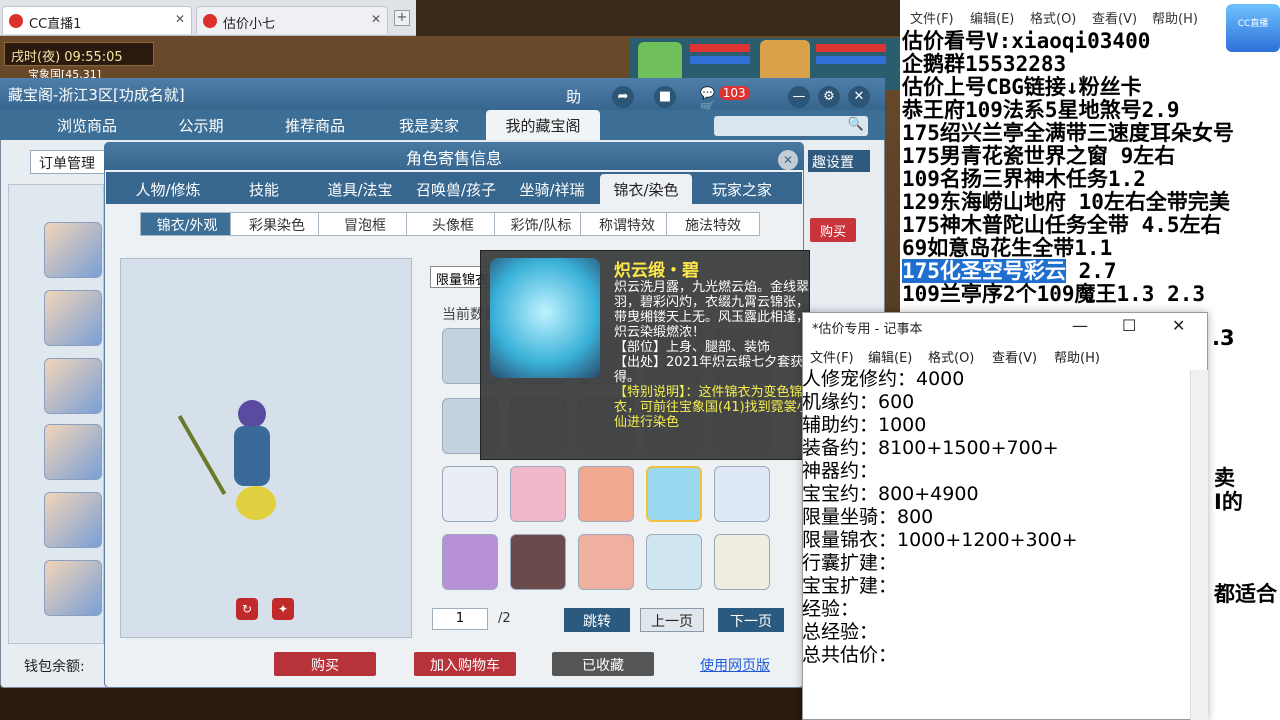 The image size is (1280, 720). Describe the element at coordinates (849, 563) in the screenshot. I see `notepad-line: 行囊扩建：` at that location.